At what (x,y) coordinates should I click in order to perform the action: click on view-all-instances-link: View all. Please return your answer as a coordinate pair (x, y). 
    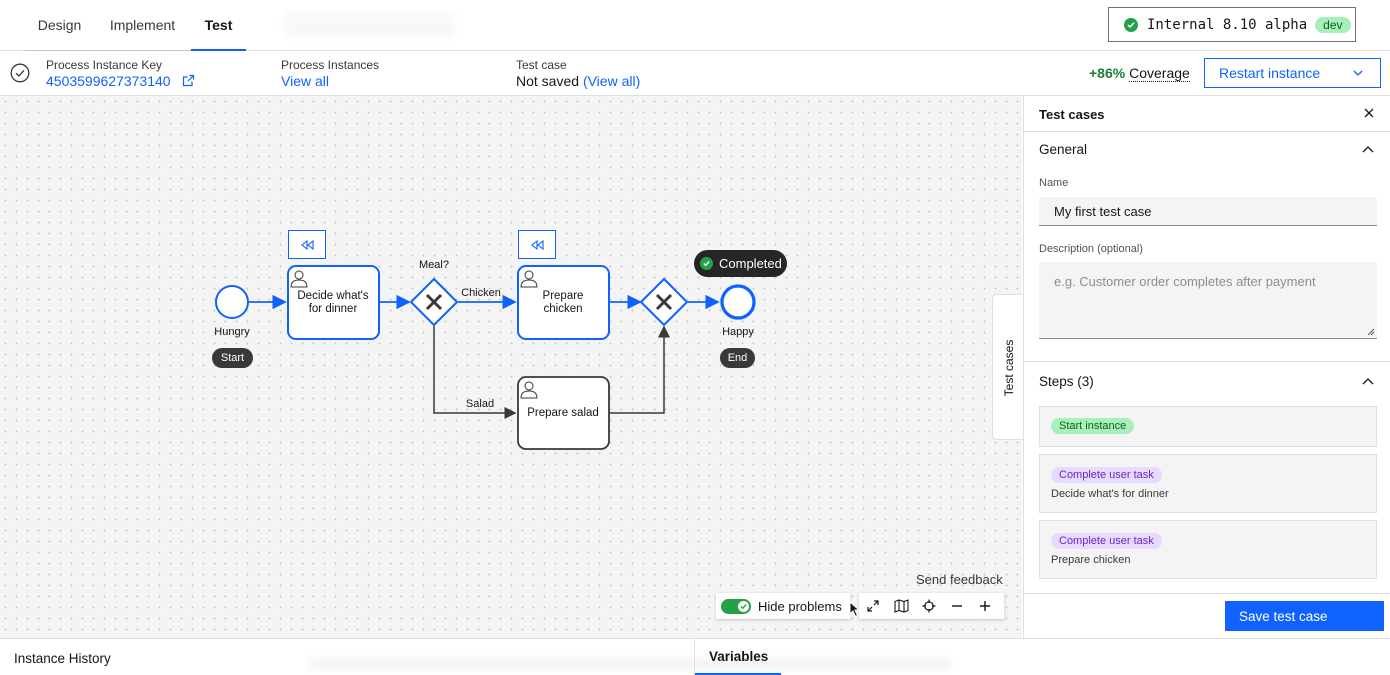
    Looking at the image, I should click on (305, 81).